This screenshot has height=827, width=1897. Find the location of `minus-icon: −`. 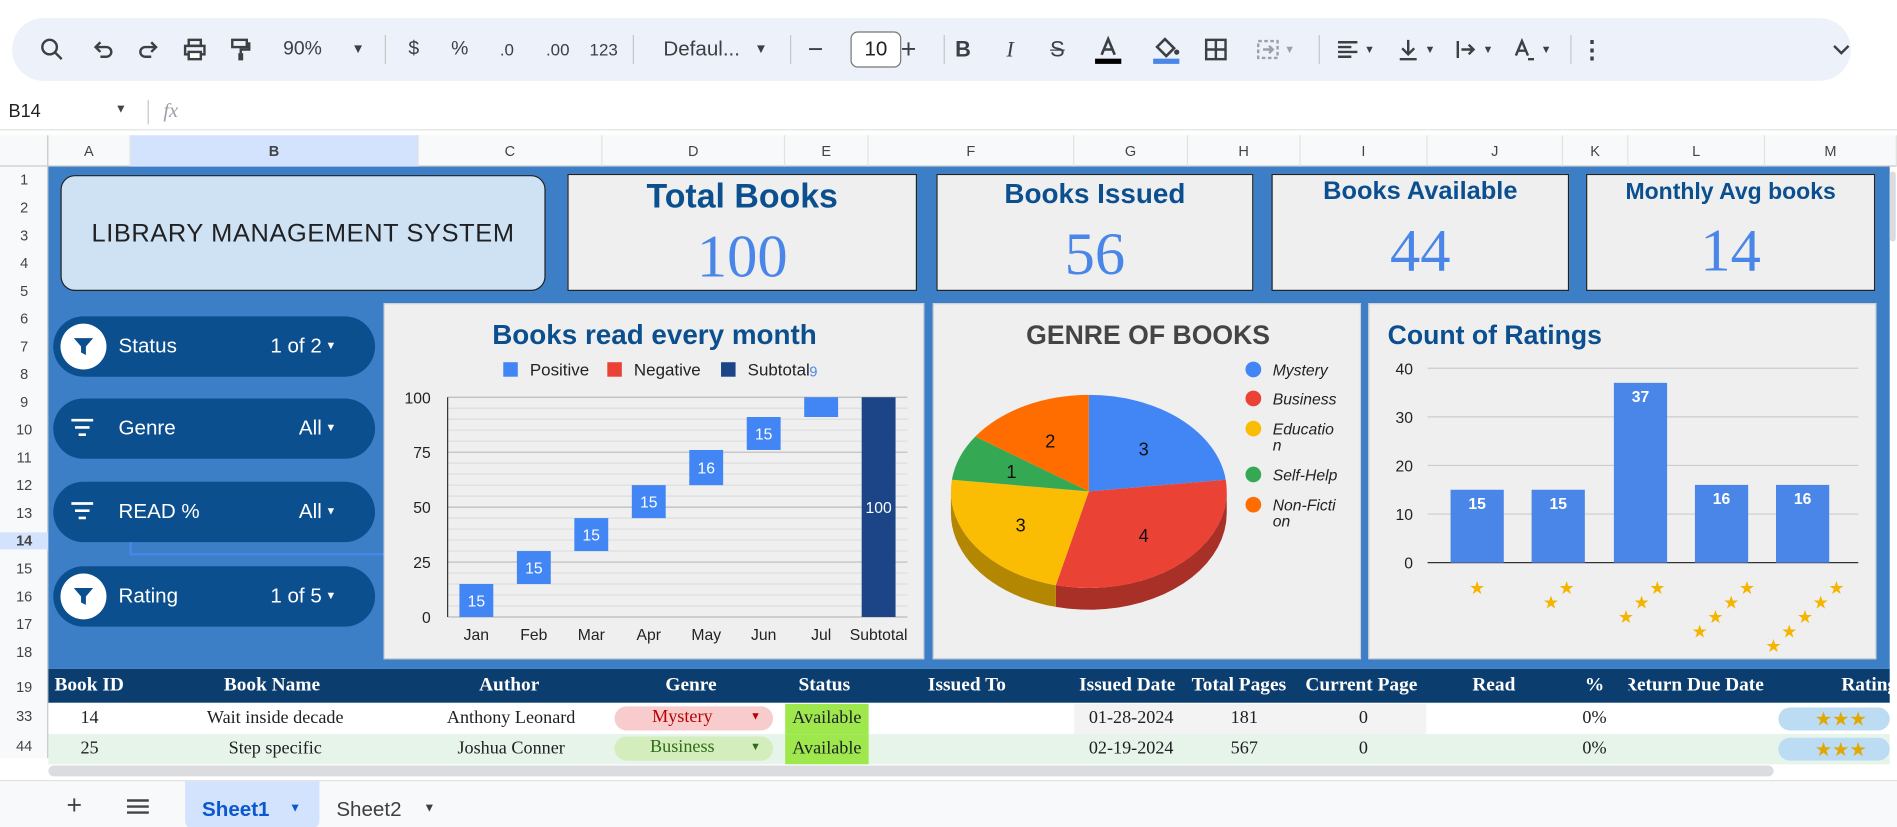

minus-icon: − is located at coordinates (815, 49).